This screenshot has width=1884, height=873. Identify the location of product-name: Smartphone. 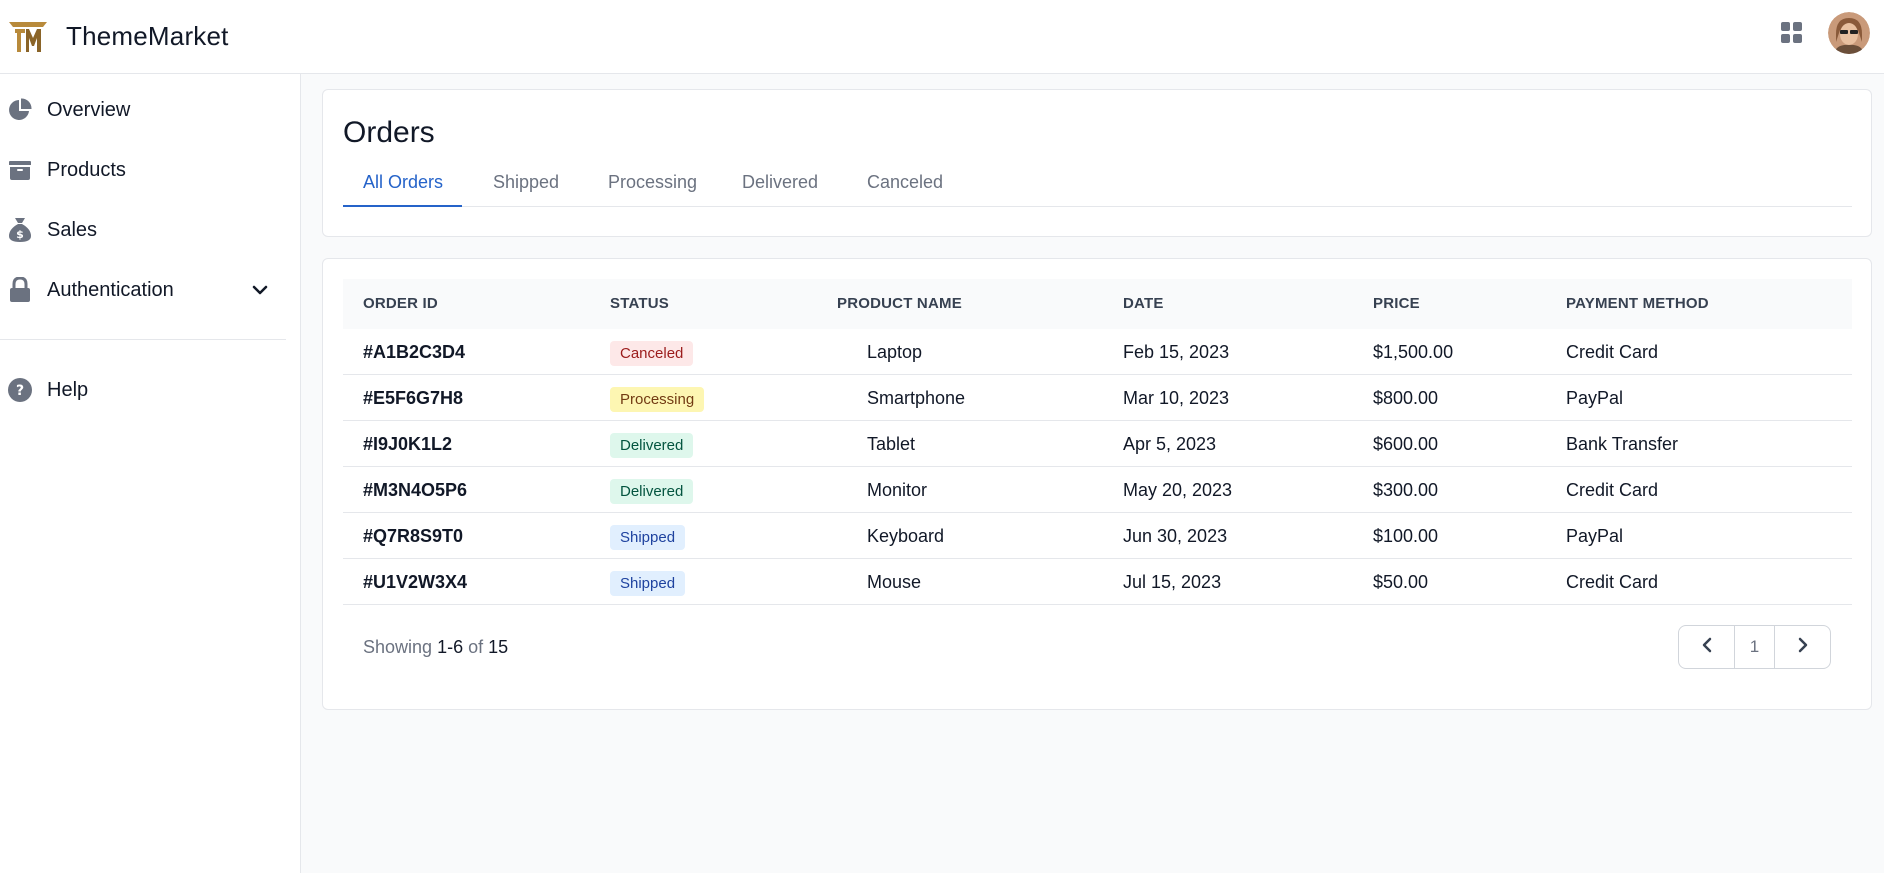
(916, 398).